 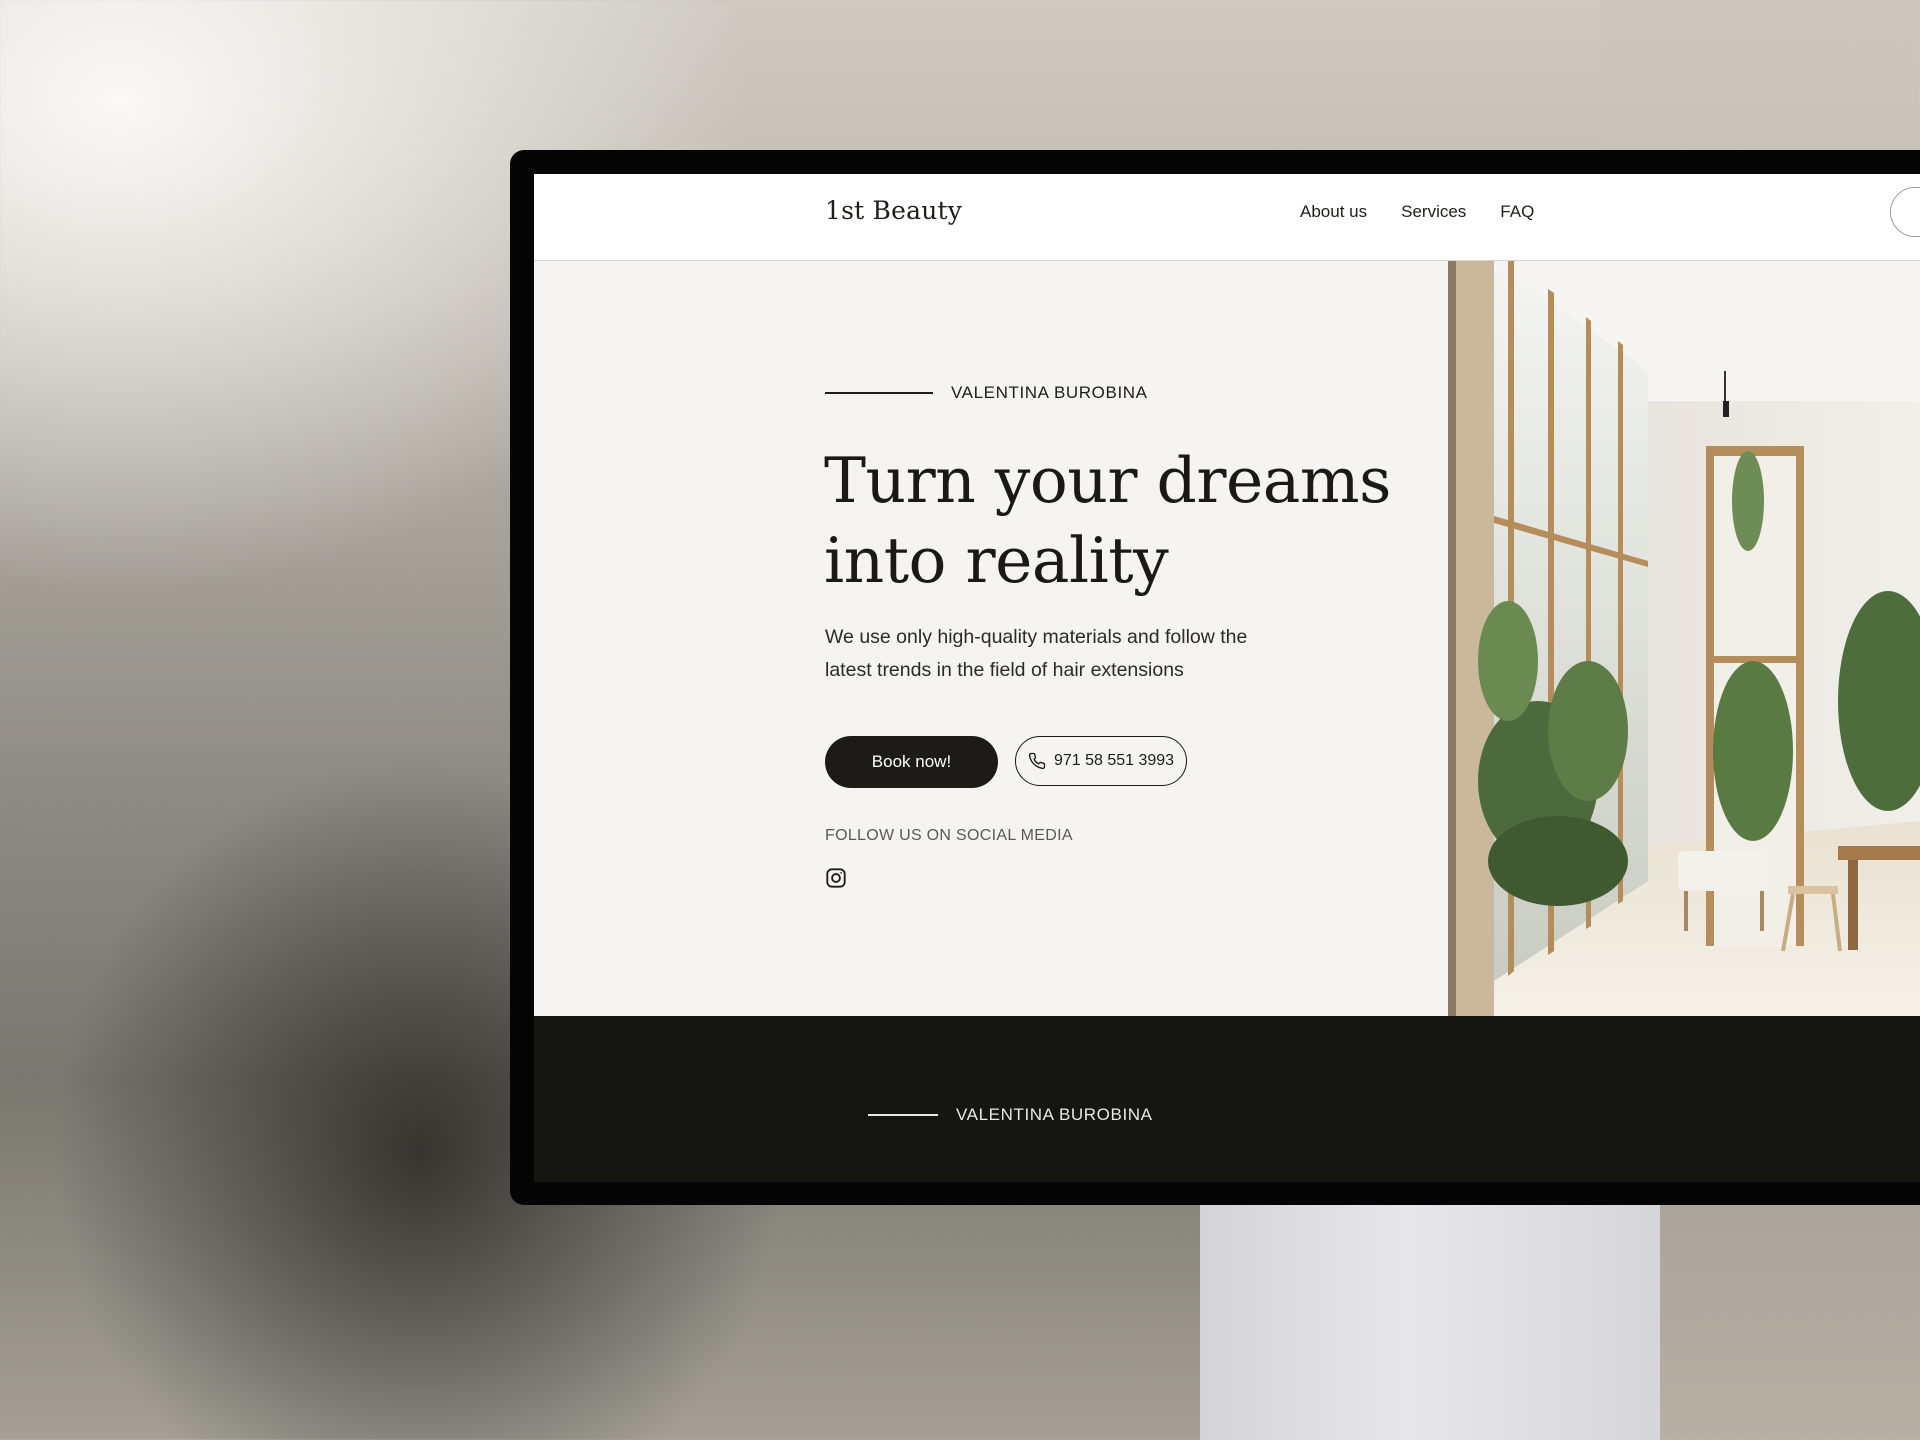 I want to click on header-action-button, so click(x=1905, y=212).